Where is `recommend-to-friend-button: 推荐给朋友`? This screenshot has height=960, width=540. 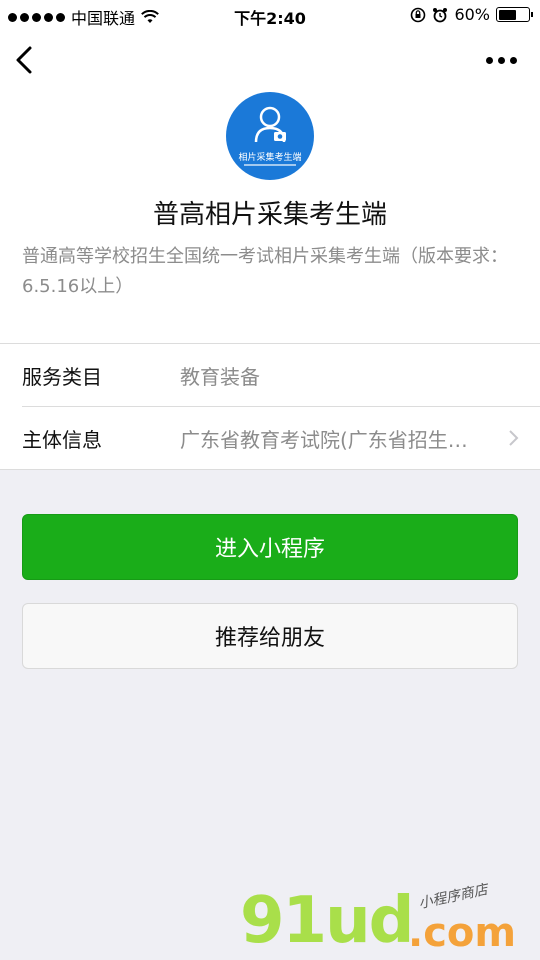
recommend-to-friend-button: 推荐给朋友 is located at coordinates (270, 636).